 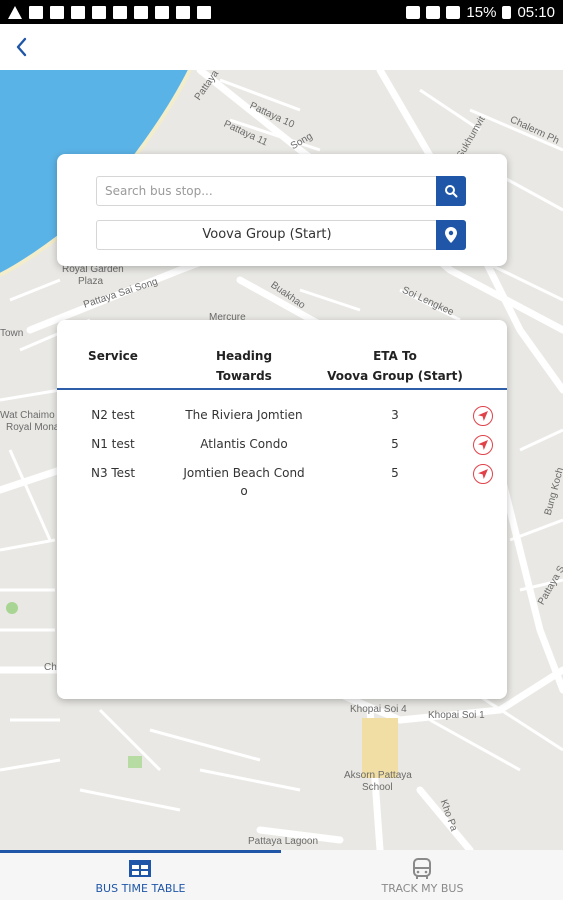 I want to click on service-cell: N2 test, so click(x=113, y=415).